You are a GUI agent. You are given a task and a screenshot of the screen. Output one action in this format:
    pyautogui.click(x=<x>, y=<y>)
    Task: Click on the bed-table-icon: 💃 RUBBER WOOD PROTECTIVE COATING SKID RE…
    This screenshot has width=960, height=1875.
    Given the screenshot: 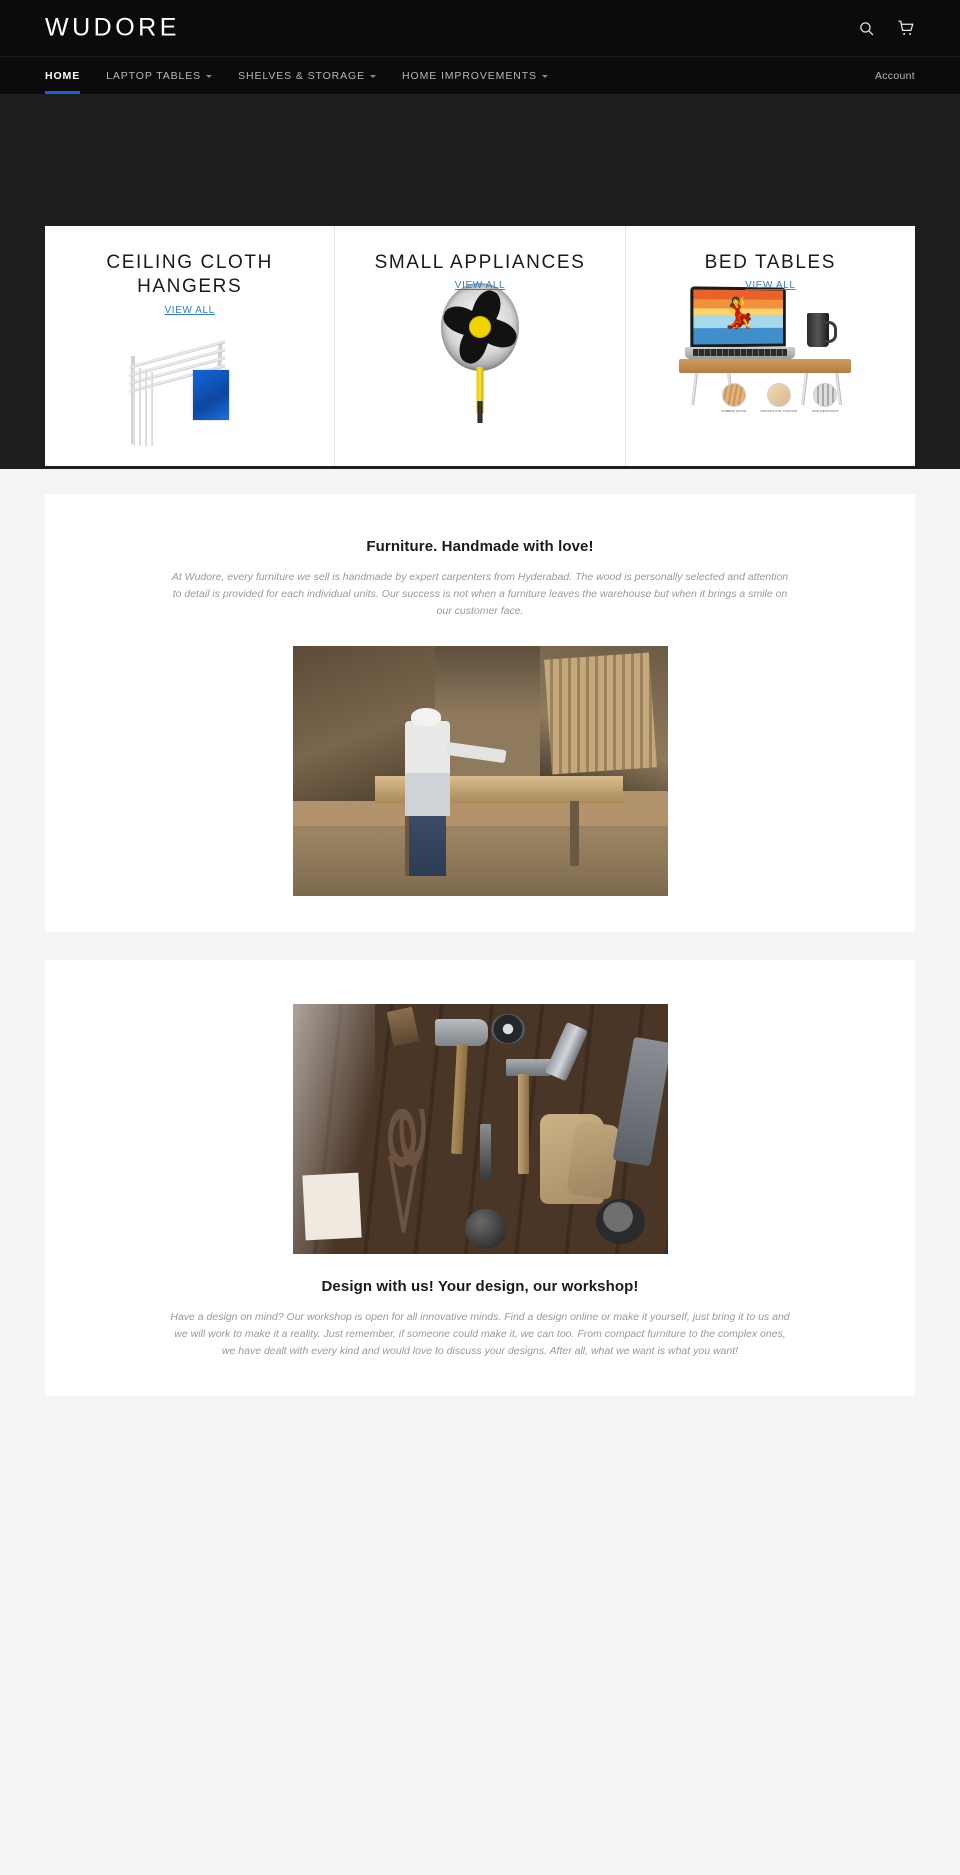 What is the action you would take?
    pyautogui.click(x=770, y=353)
    